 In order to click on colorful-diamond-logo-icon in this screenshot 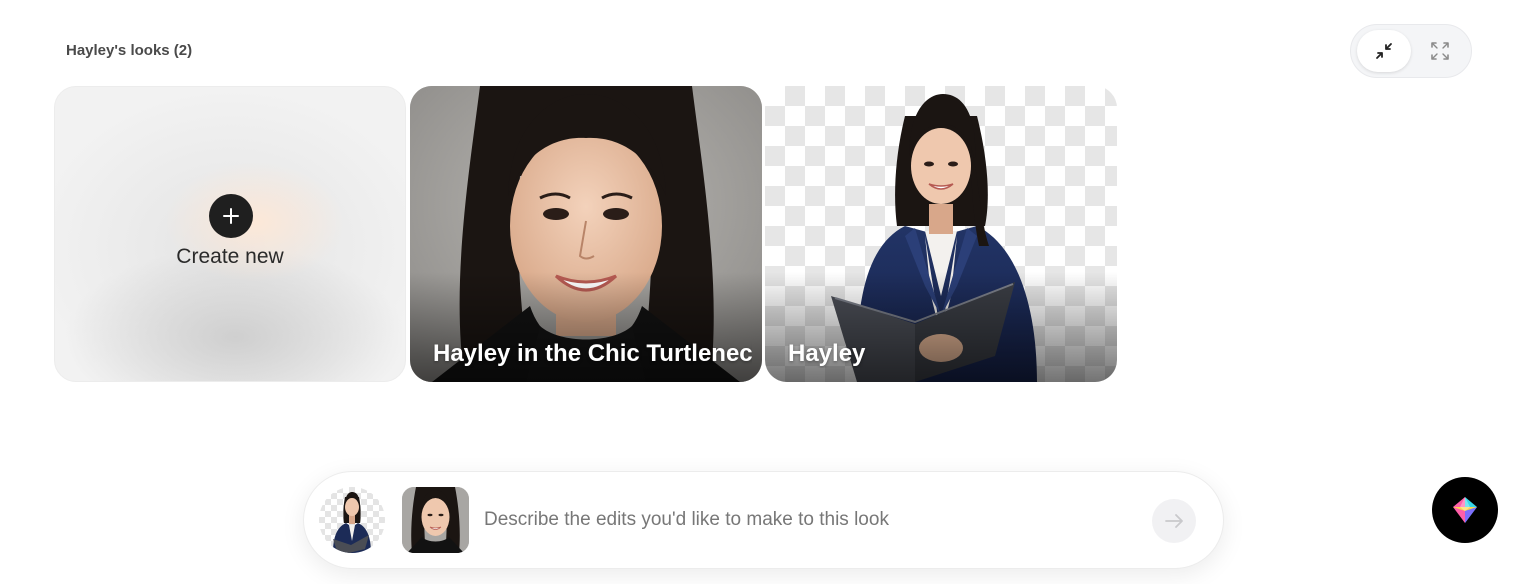, I will do `click(1465, 510)`.